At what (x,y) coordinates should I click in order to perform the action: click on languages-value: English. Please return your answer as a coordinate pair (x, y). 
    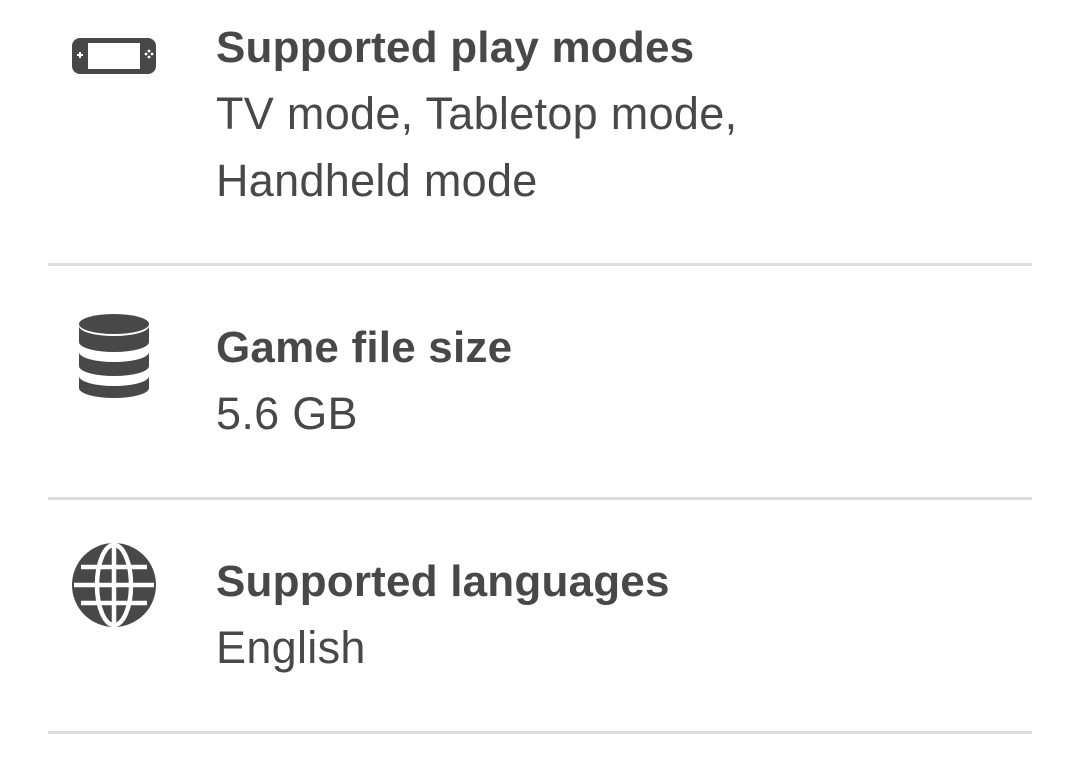
    Looking at the image, I should click on (291, 647).